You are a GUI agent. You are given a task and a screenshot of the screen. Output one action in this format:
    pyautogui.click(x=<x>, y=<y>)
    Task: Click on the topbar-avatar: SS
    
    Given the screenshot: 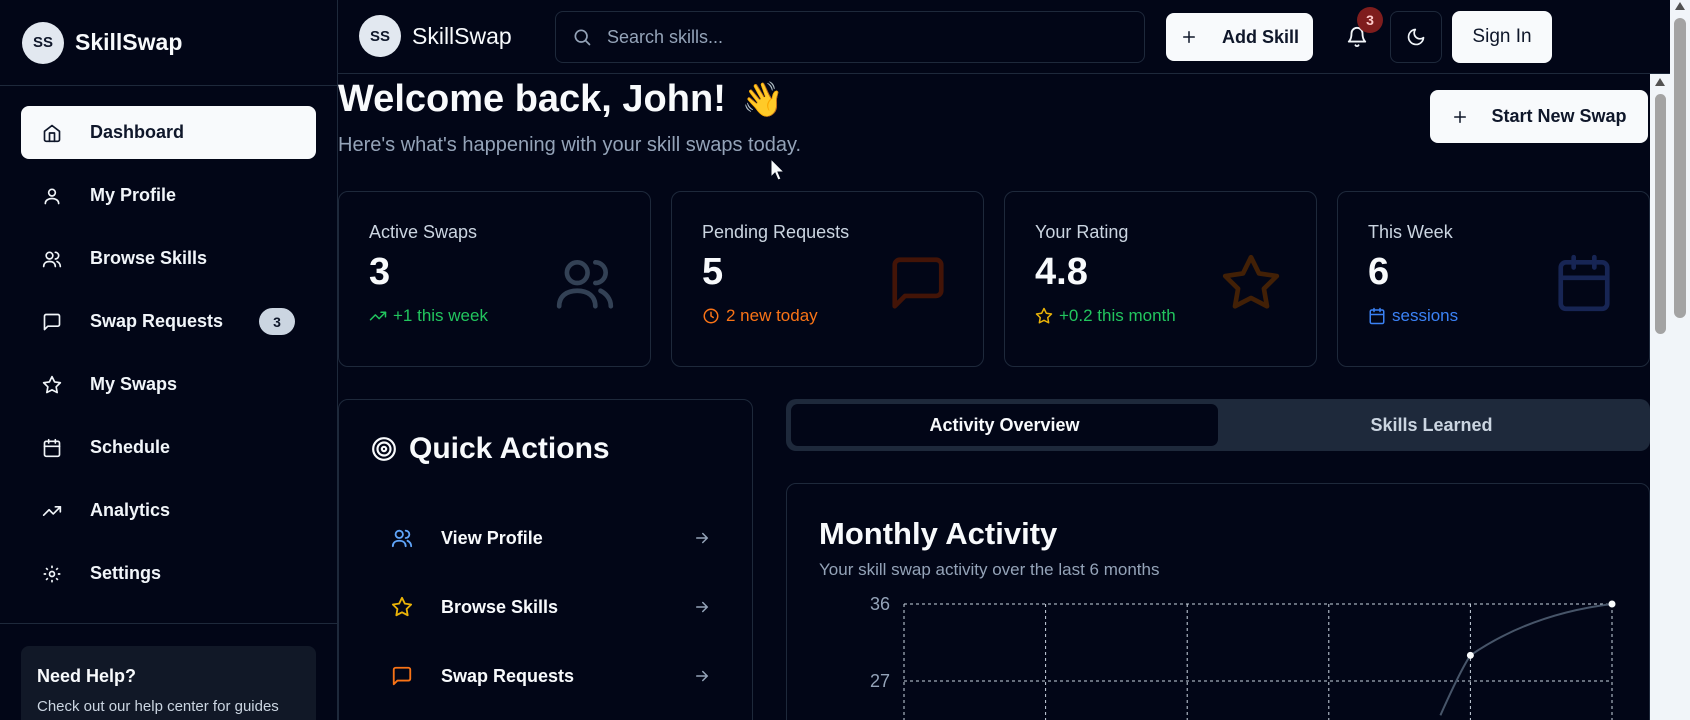 What is the action you would take?
    pyautogui.click(x=380, y=36)
    